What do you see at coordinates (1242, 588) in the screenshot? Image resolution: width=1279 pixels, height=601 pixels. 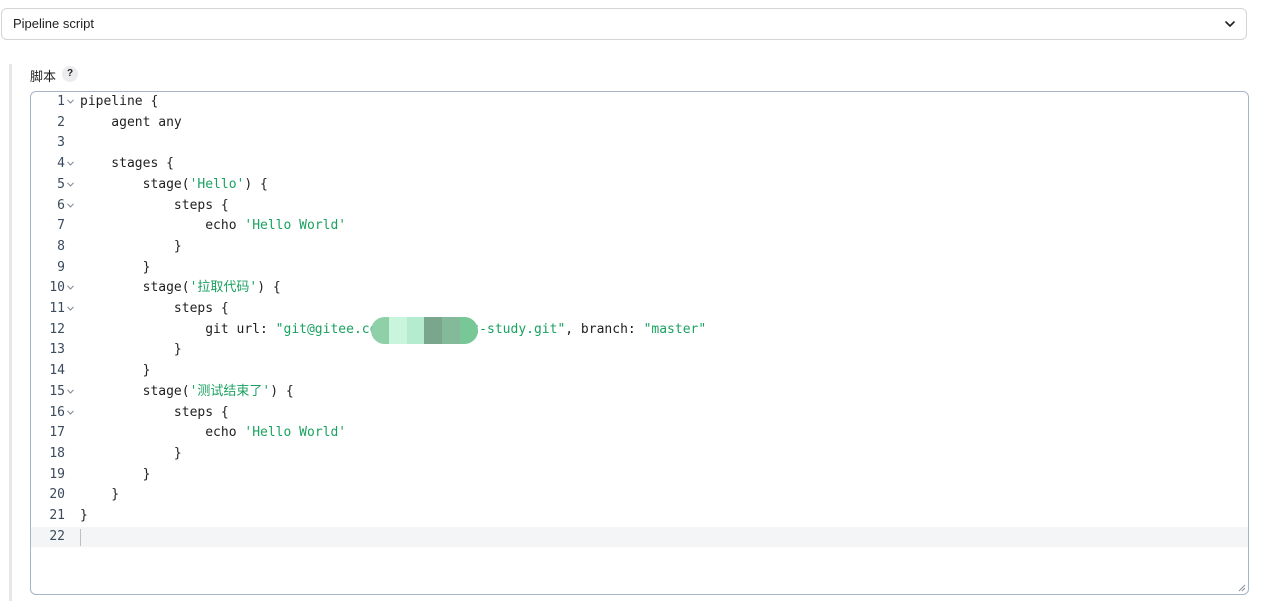 I see `resize-grip-icon` at bounding box center [1242, 588].